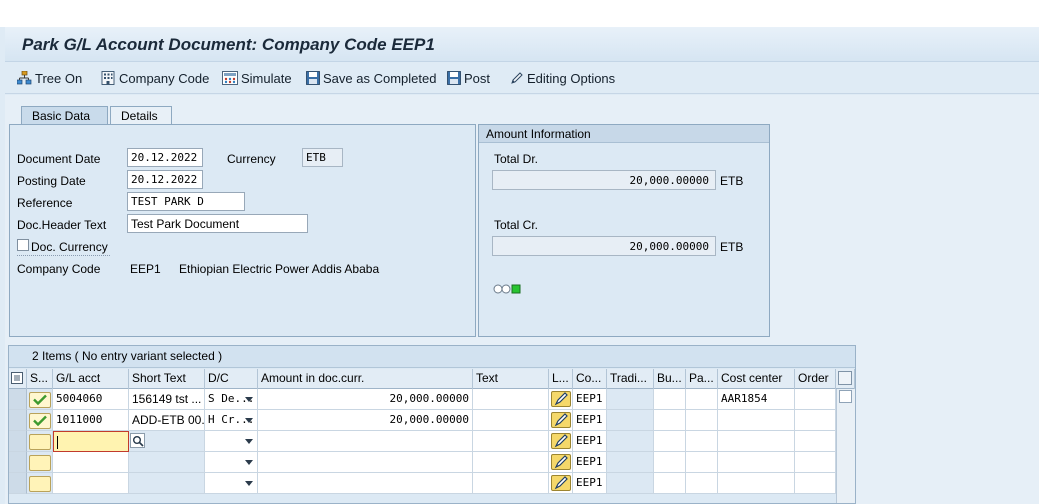  I want to click on column-settings-icon, so click(845, 379).